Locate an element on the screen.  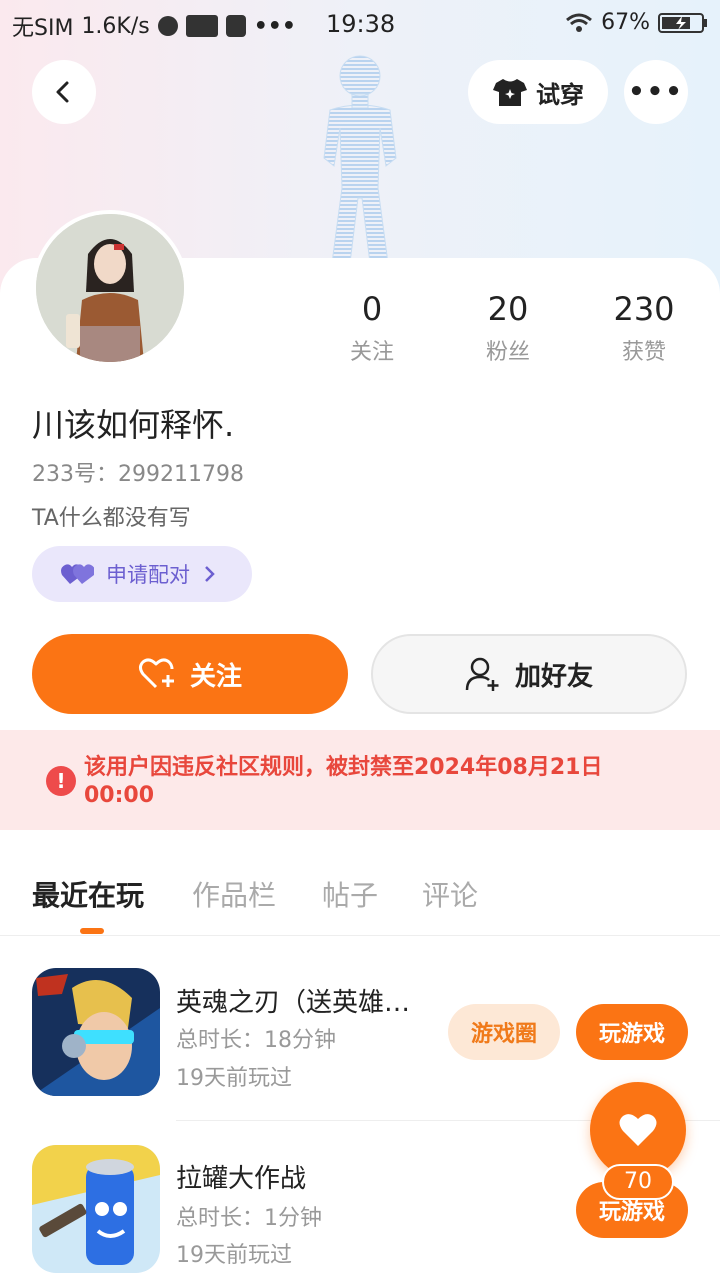
stat-following: 0 关注 is located at coordinates (372, 328).